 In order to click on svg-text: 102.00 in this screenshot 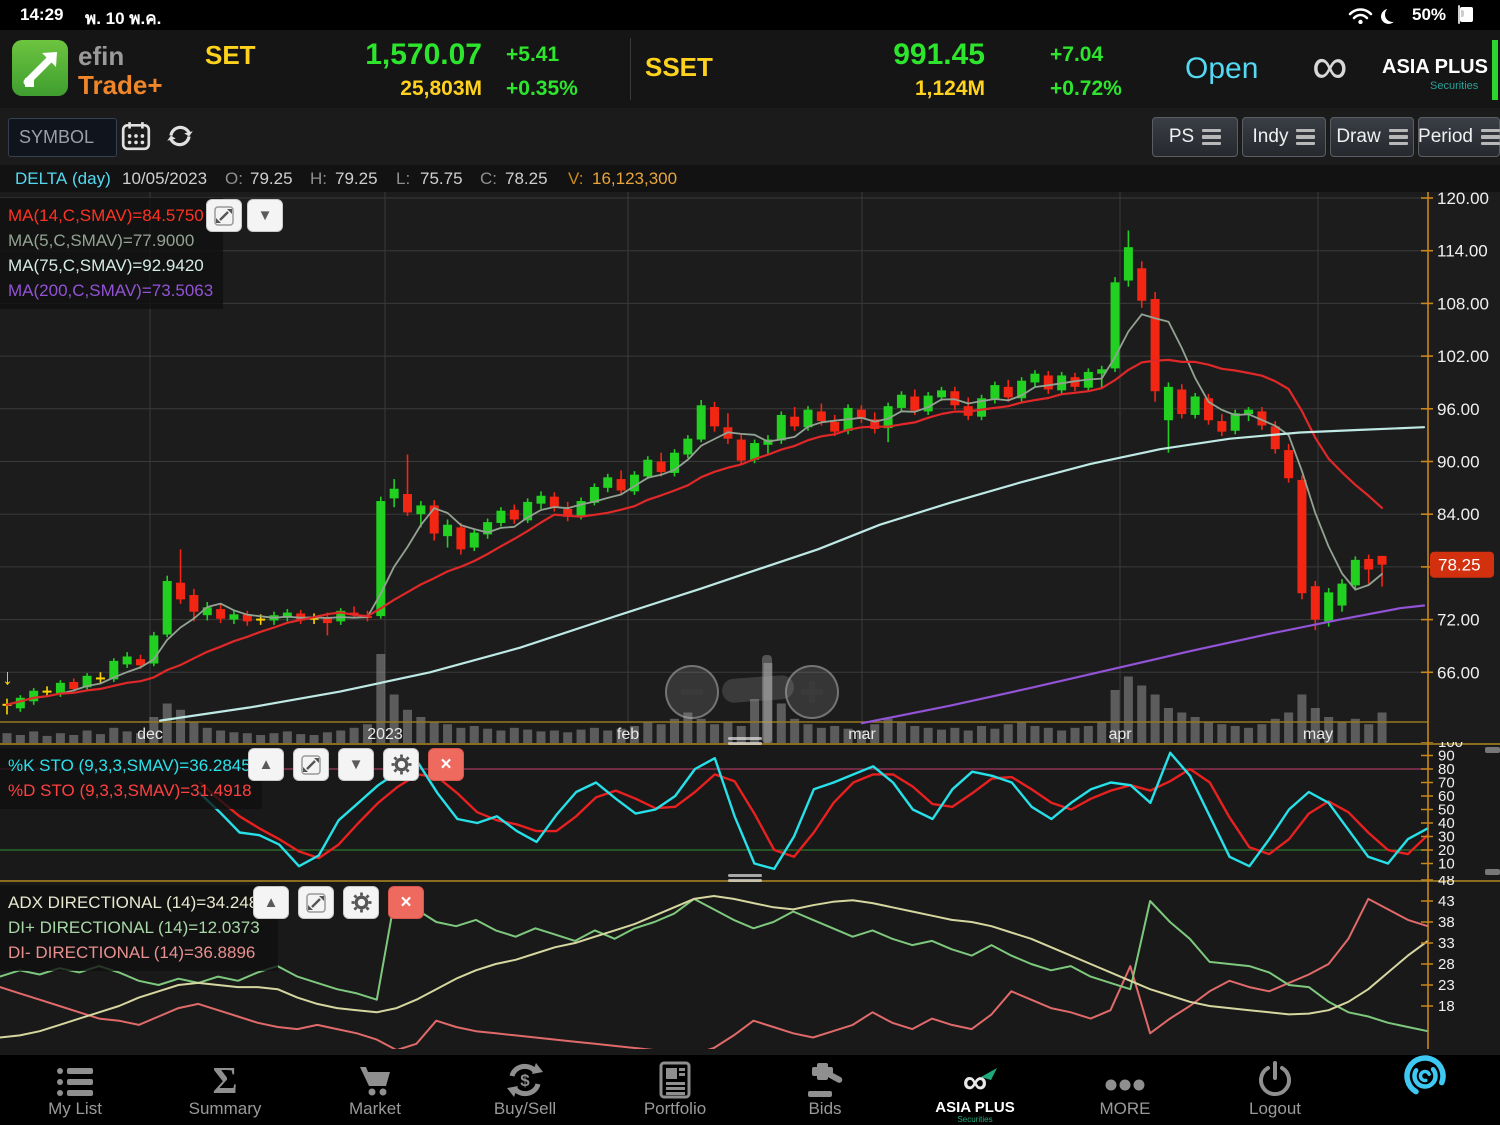, I will do `click(1463, 356)`.